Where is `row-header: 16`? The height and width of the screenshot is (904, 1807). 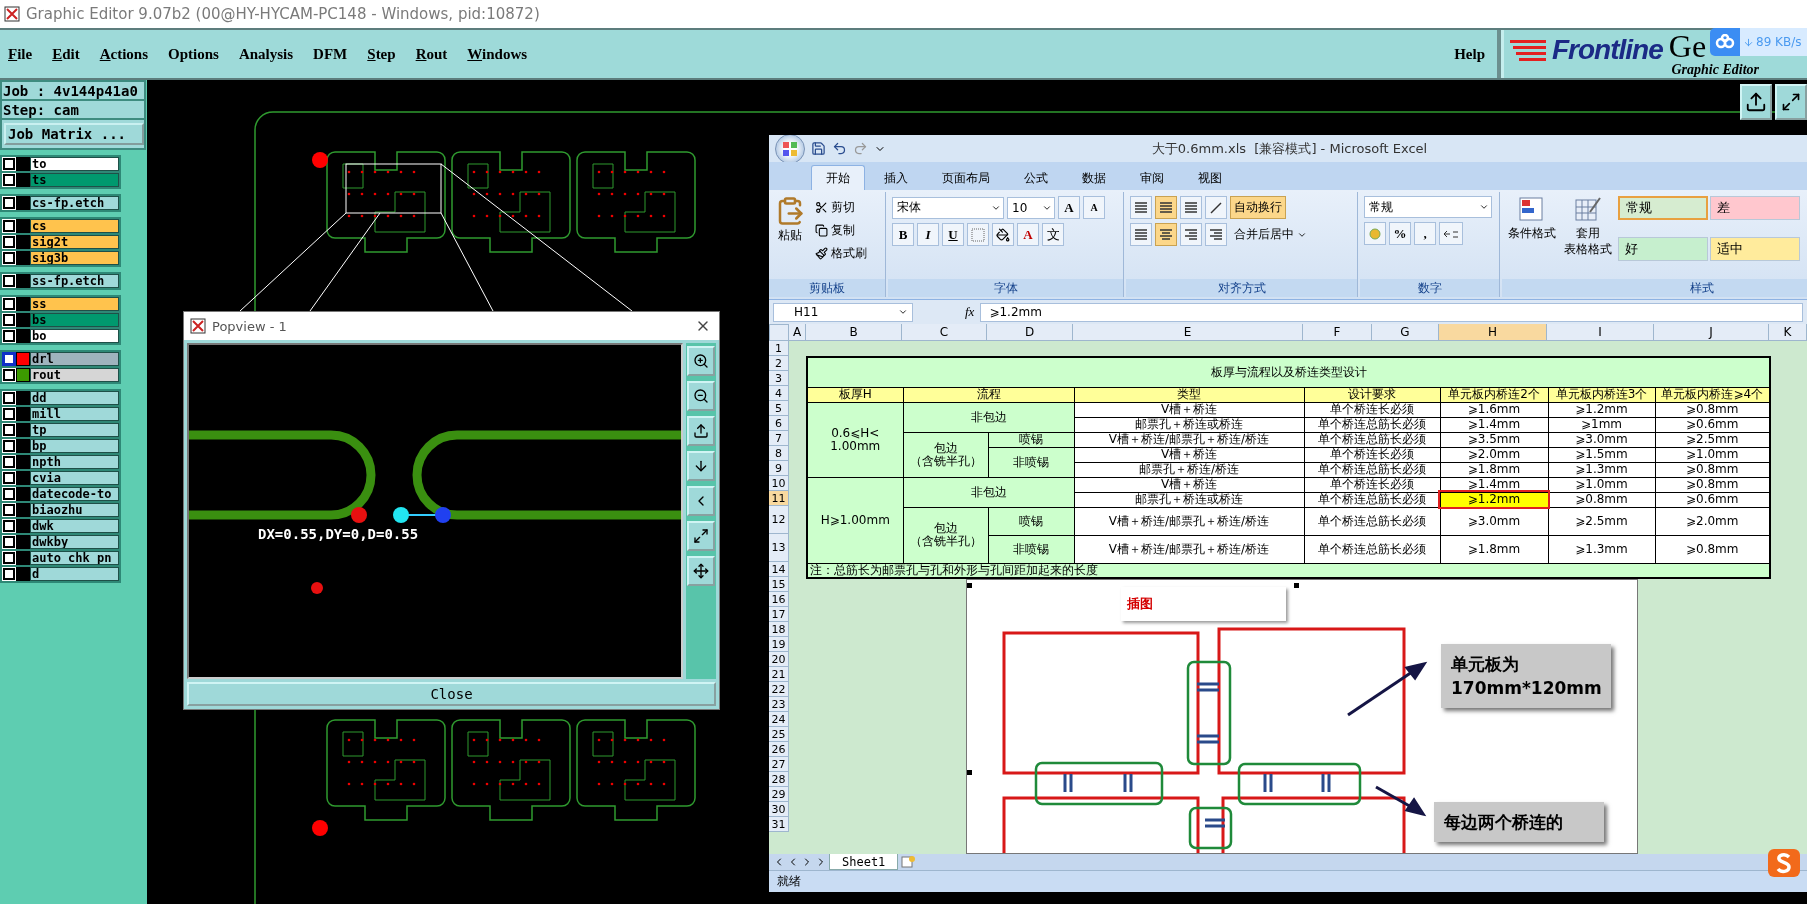
row-header: 16 is located at coordinates (779, 599).